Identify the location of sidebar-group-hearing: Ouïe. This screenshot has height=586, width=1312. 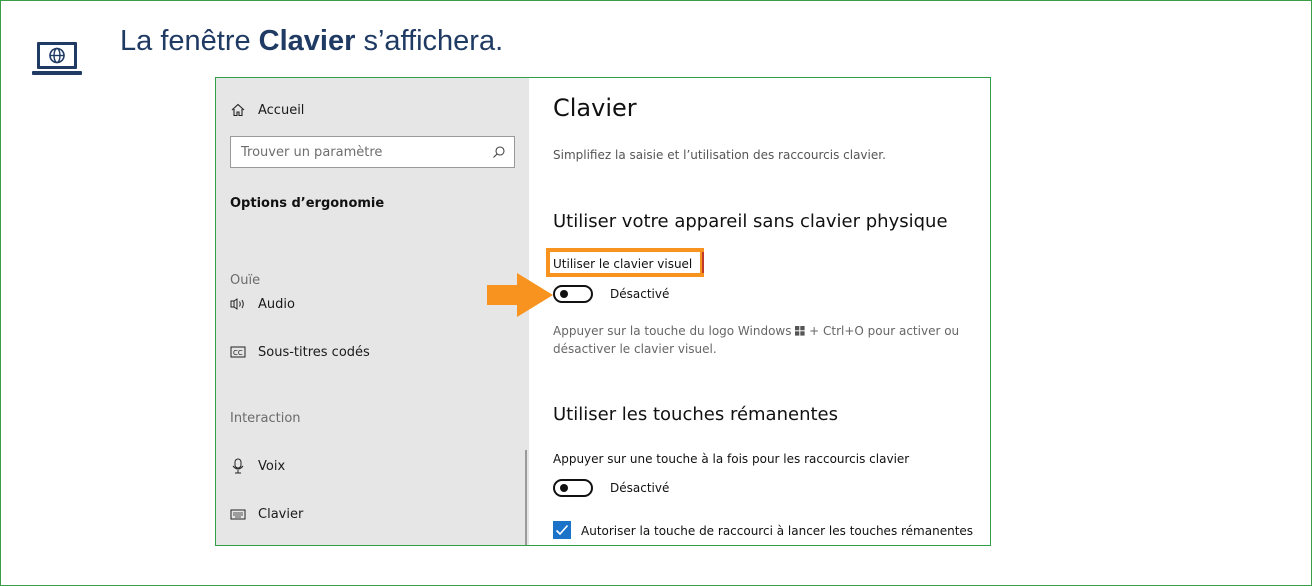
(245, 280).